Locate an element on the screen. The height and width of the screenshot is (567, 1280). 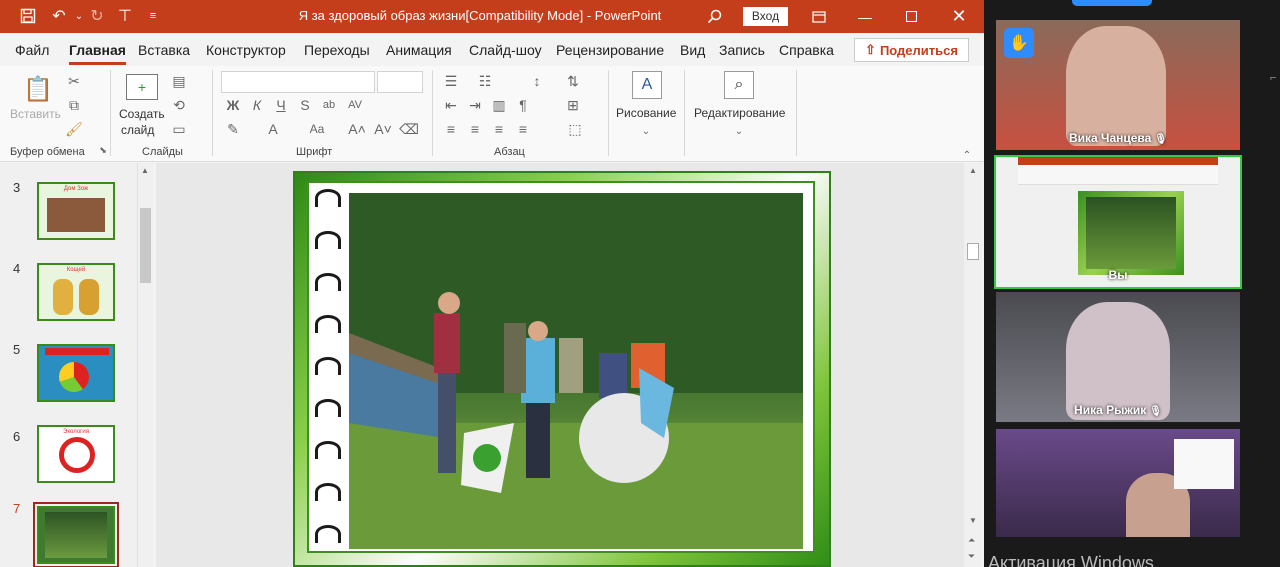
editing-label: Редактирование is located at coordinates (739, 113).